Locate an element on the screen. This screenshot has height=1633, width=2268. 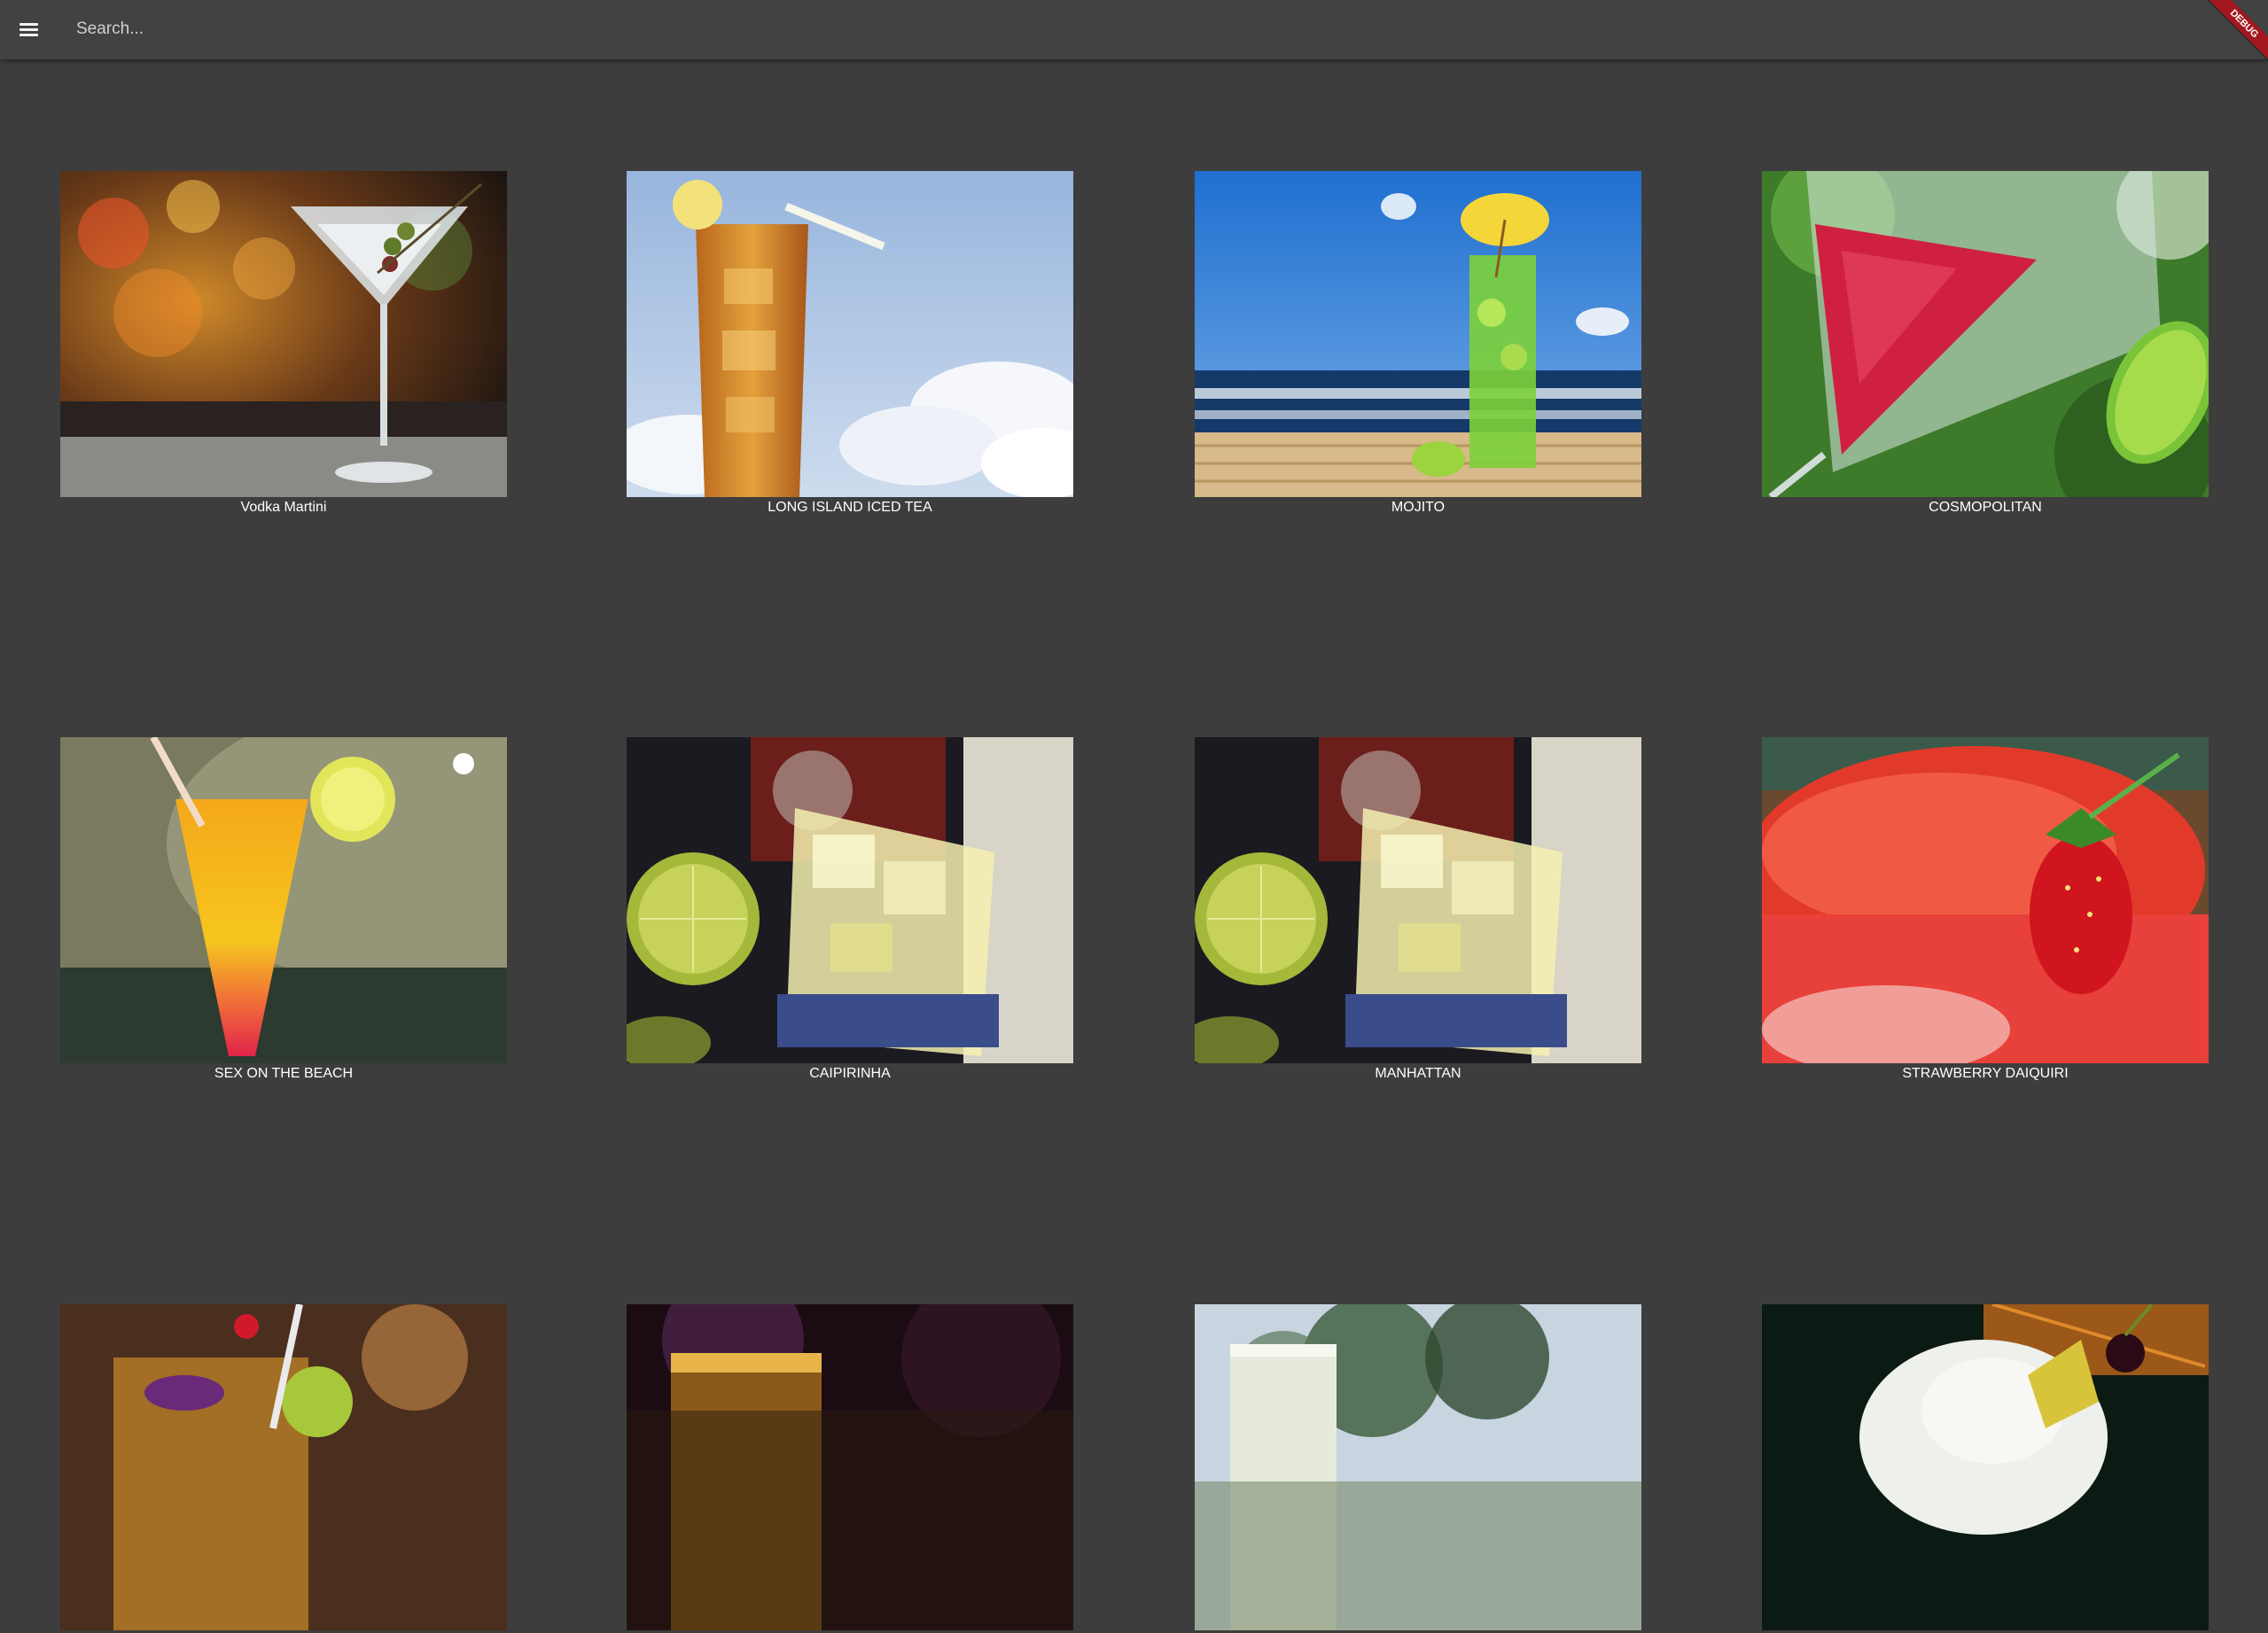
drink-card: MANHATTAN is located at coordinates (1418, 909).